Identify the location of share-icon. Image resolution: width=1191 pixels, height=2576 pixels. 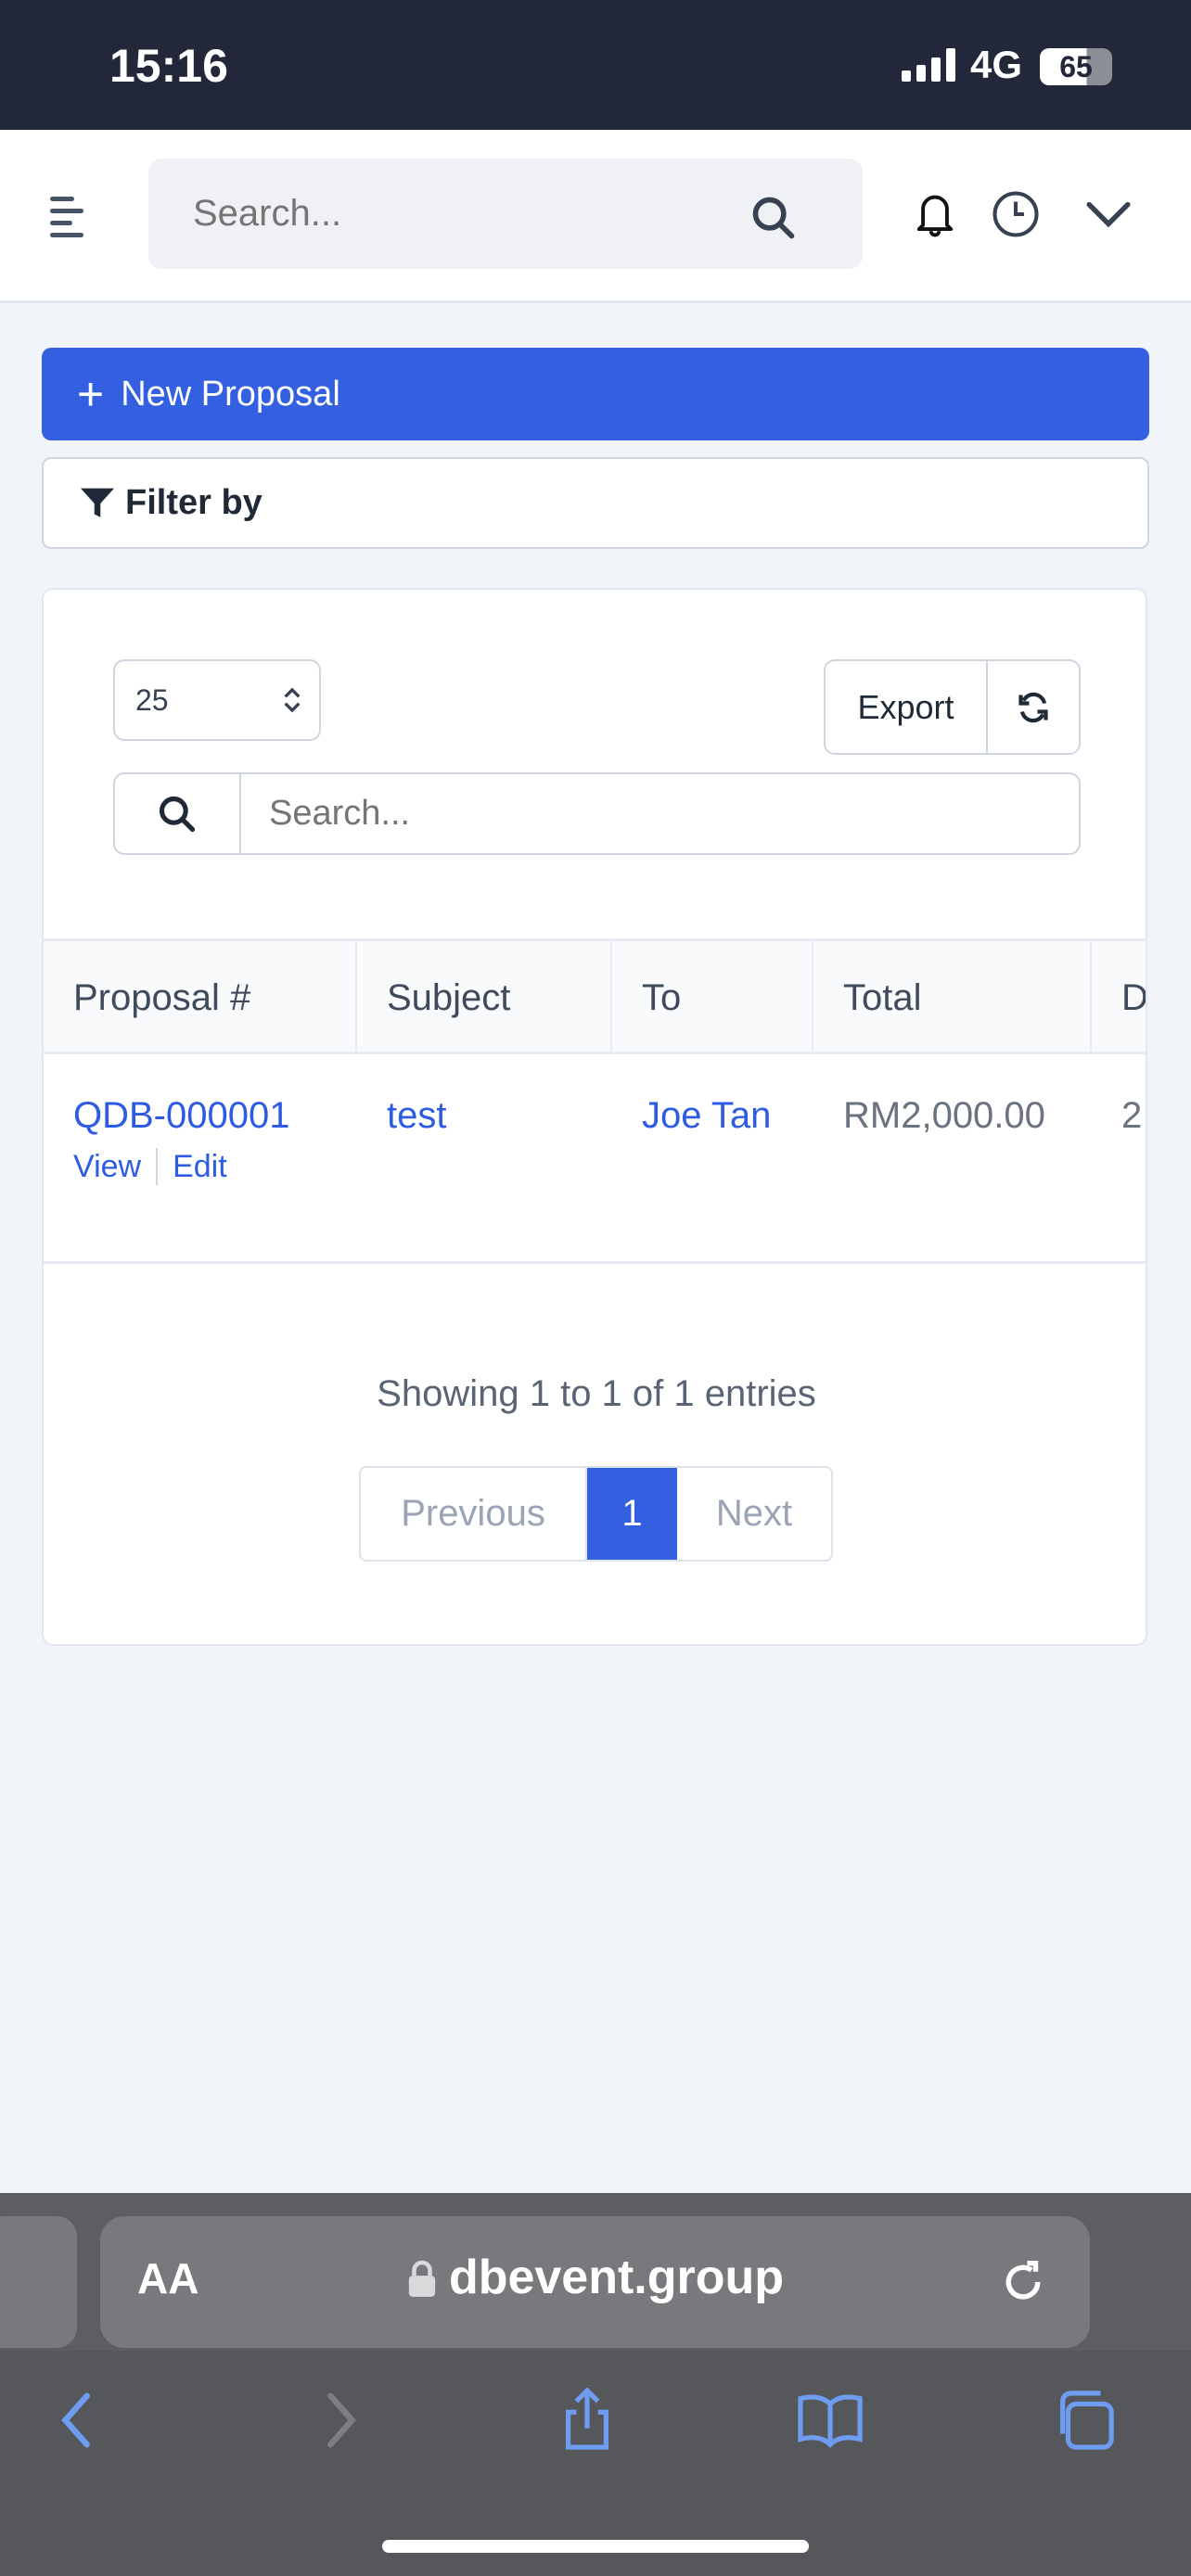
(587, 2420).